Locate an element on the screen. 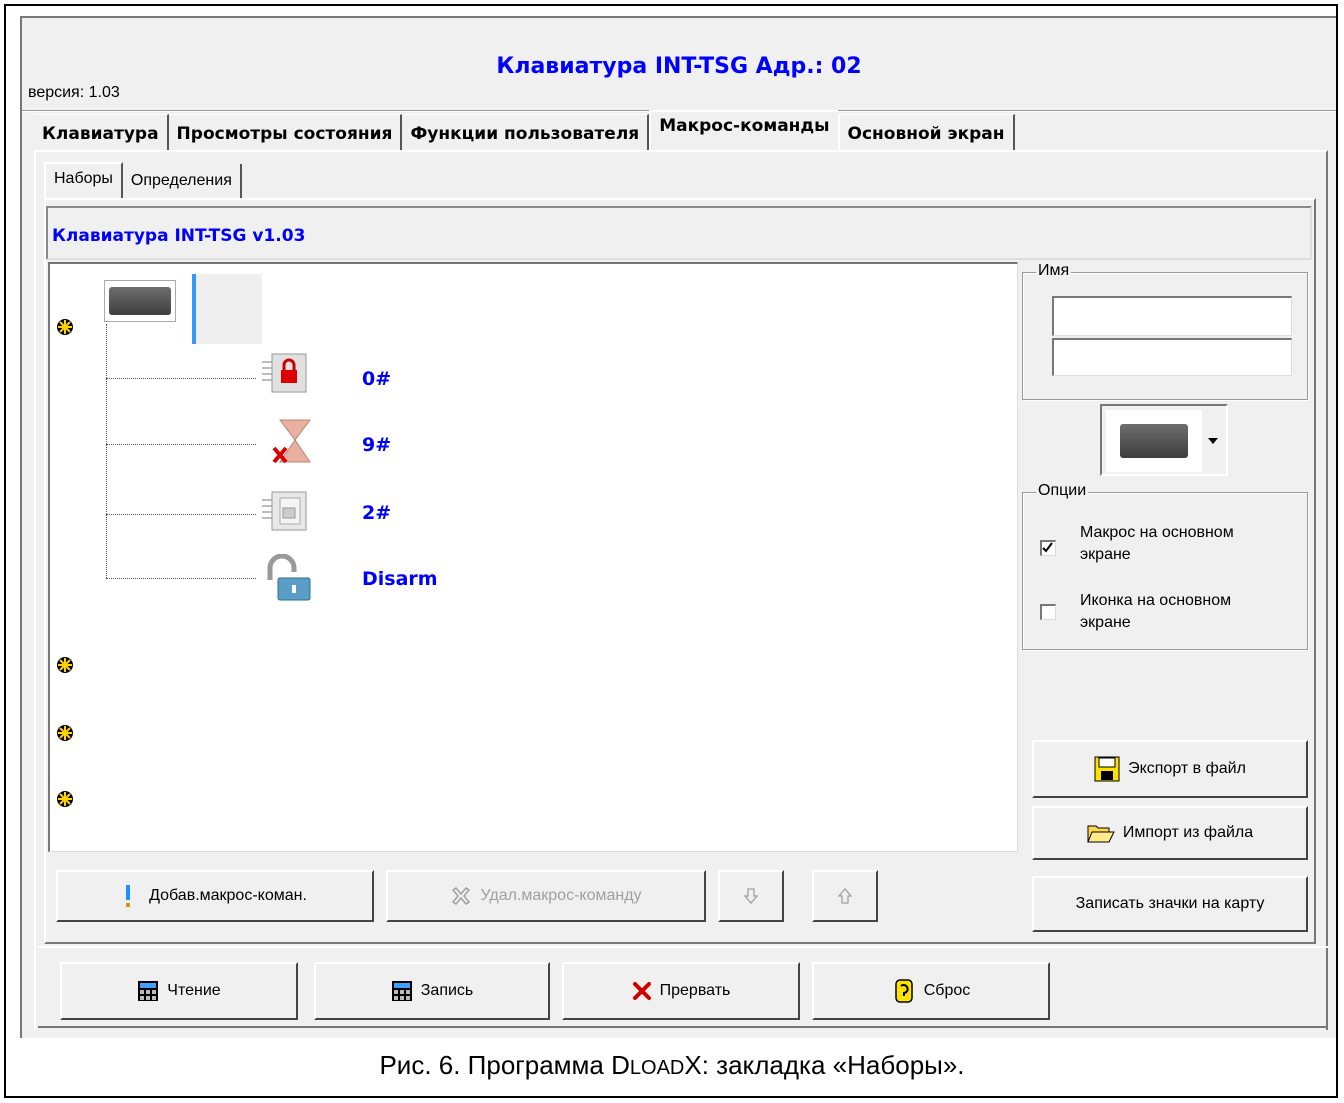  chevron-down-icon is located at coordinates (1212, 441).